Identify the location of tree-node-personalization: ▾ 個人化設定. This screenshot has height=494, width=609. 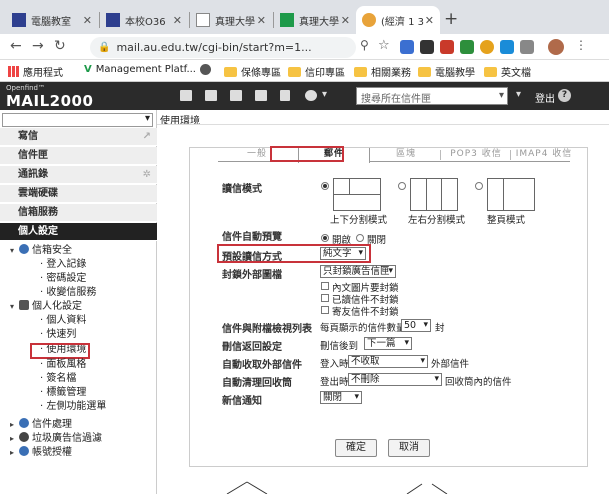
(46, 307).